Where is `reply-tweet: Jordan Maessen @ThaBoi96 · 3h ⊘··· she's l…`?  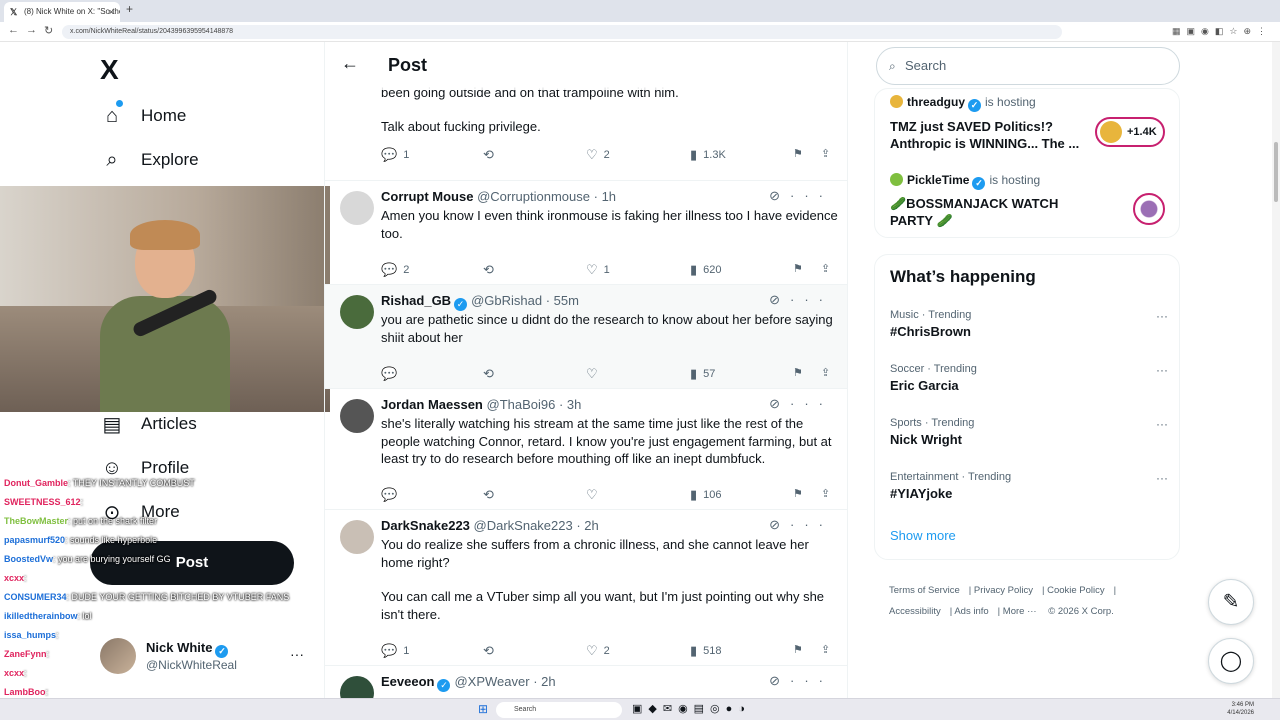
reply-tweet: Jordan Maessen @ThaBoi96 · 3h ⊘··· she's l… is located at coordinates (586, 448).